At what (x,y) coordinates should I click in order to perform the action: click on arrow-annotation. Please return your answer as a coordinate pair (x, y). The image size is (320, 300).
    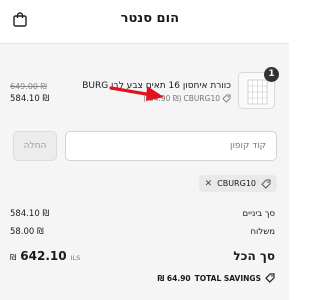
    Looking at the image, I should click on (136, 93).